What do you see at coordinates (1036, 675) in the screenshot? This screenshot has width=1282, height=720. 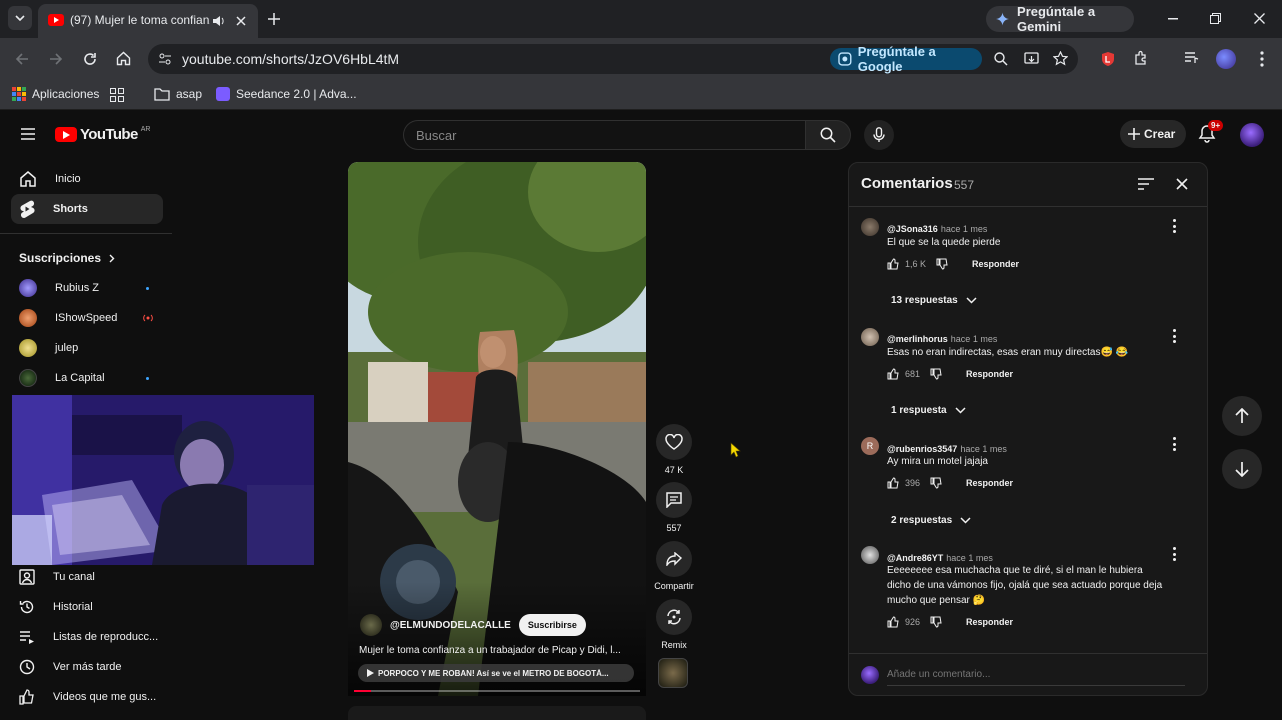 I see `comment-input` at bounding box center [1036, 675].